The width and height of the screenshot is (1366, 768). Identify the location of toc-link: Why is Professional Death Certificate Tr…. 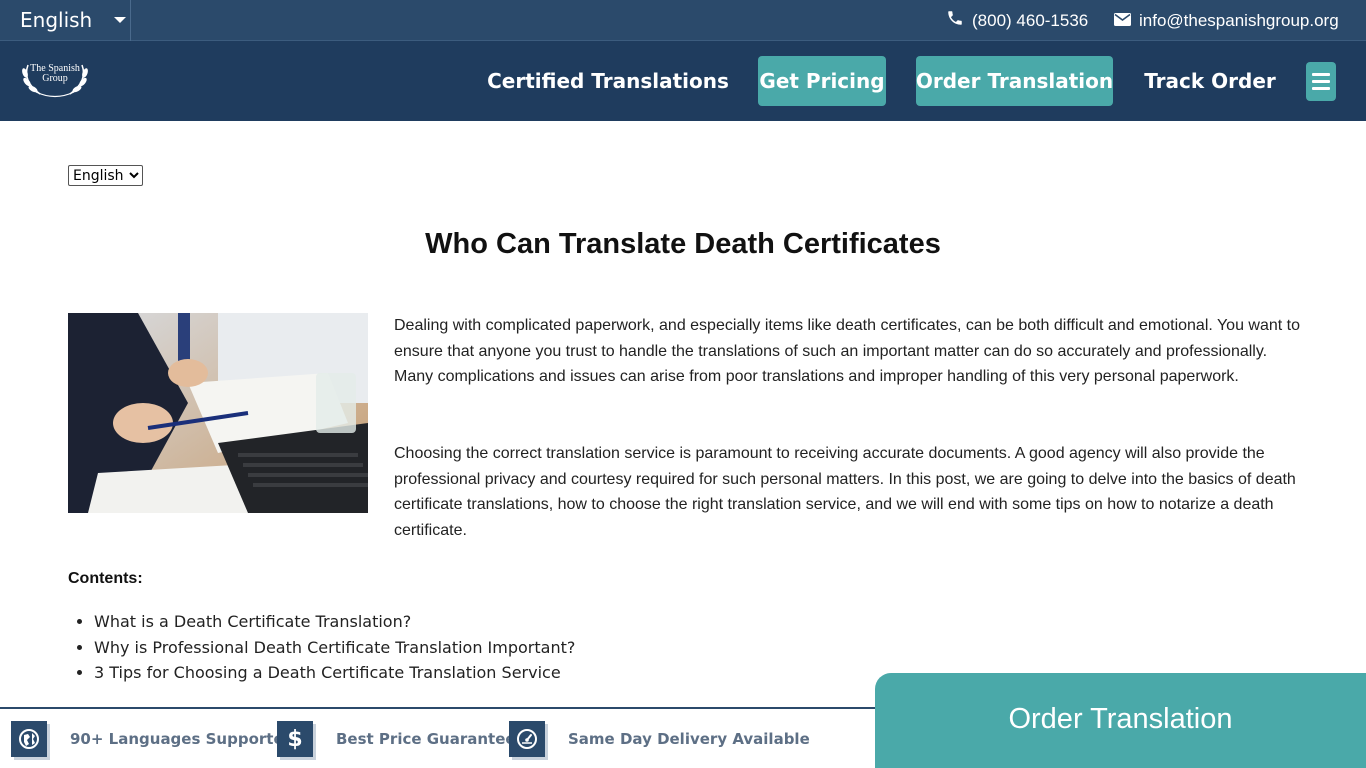
(334, 647).